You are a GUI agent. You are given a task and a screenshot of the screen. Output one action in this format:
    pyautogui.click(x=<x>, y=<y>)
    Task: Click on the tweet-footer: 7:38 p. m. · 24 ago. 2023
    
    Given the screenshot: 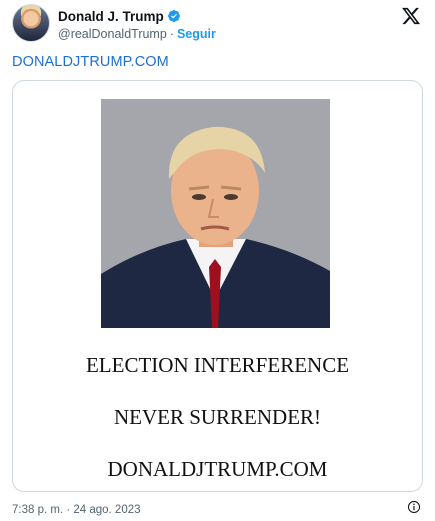 What is the action you would take?
    pyautogui.click(x=217, y=508)
    